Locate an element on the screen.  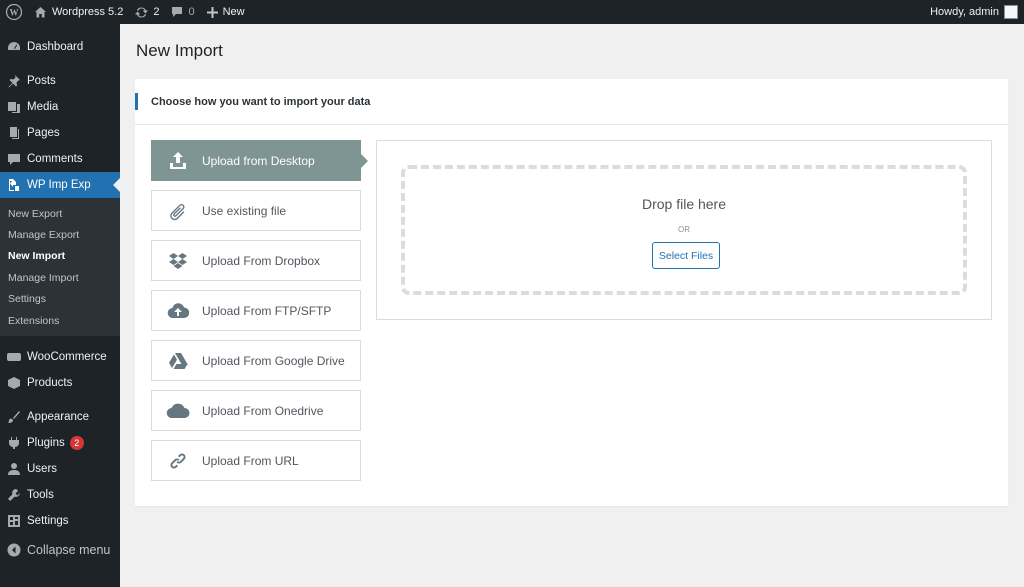
menu-label: Media is located at coordinates (43, 107).